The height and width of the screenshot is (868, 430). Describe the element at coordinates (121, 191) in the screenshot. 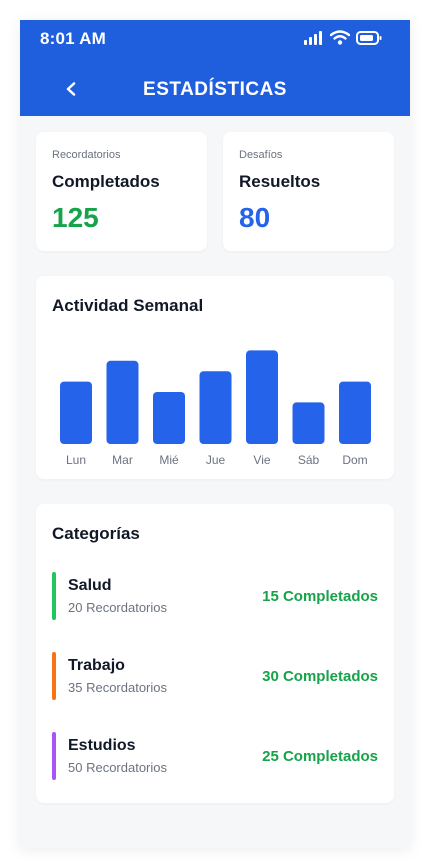

I see `stat-card-reminders: Recordatorios Completados 125` at that location.